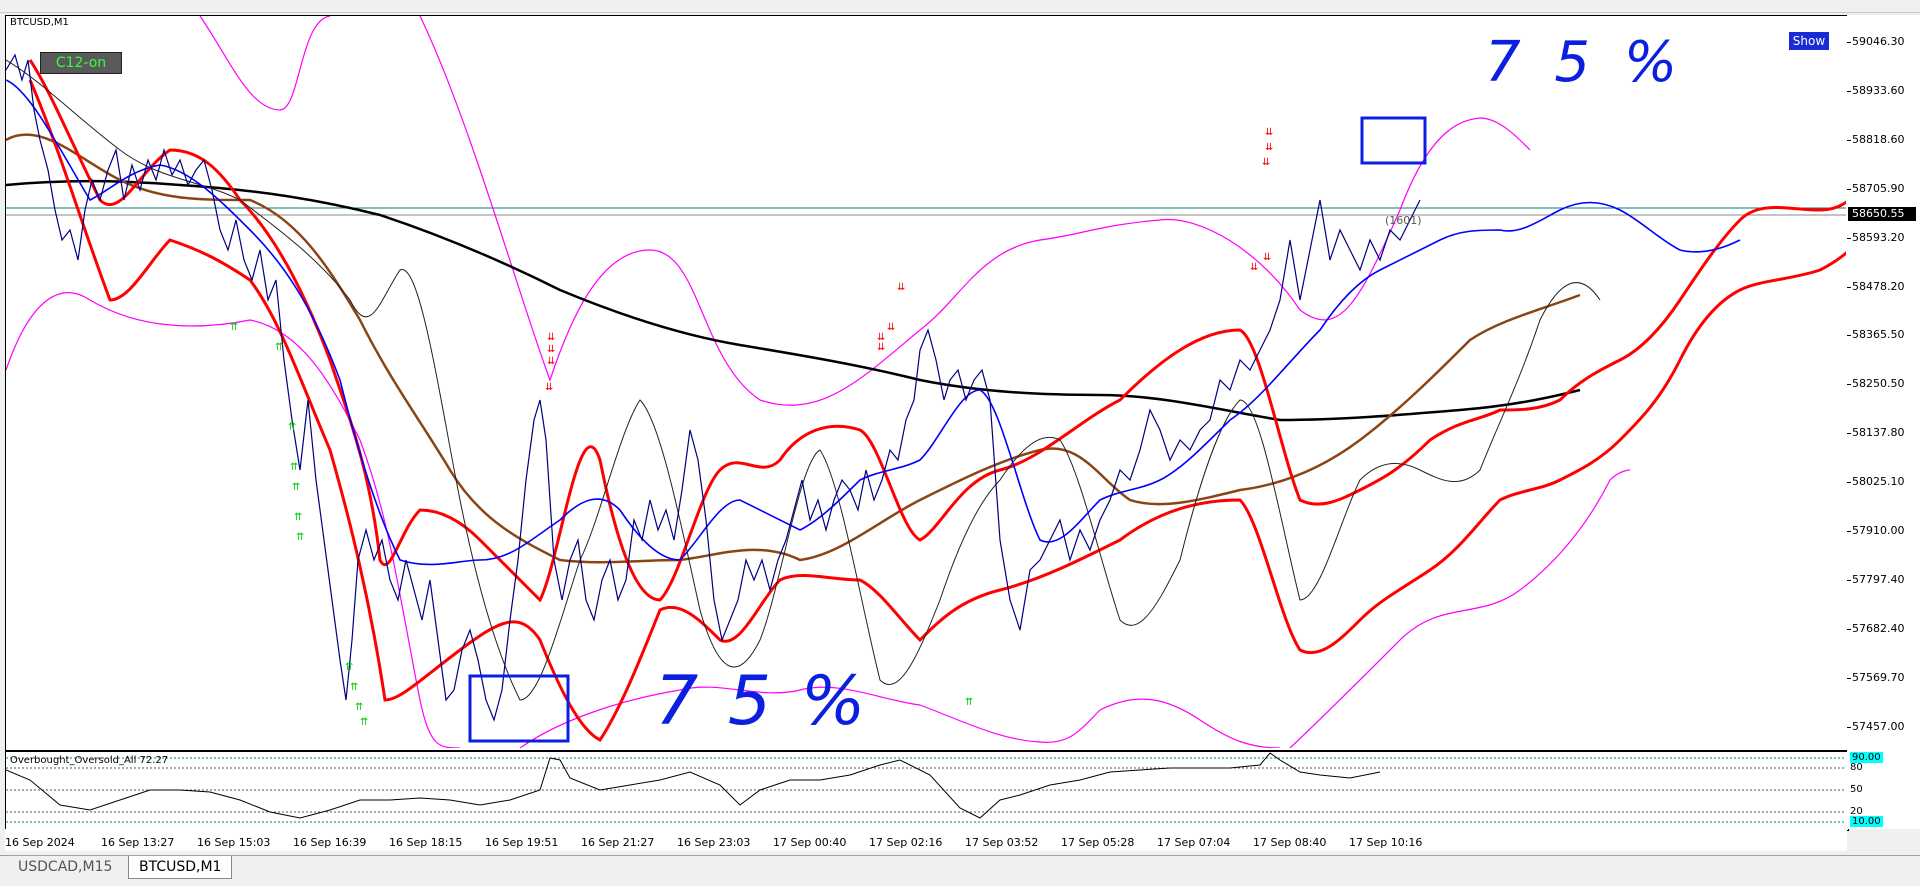  I want to click on chart-tabs, so click(960, 870).